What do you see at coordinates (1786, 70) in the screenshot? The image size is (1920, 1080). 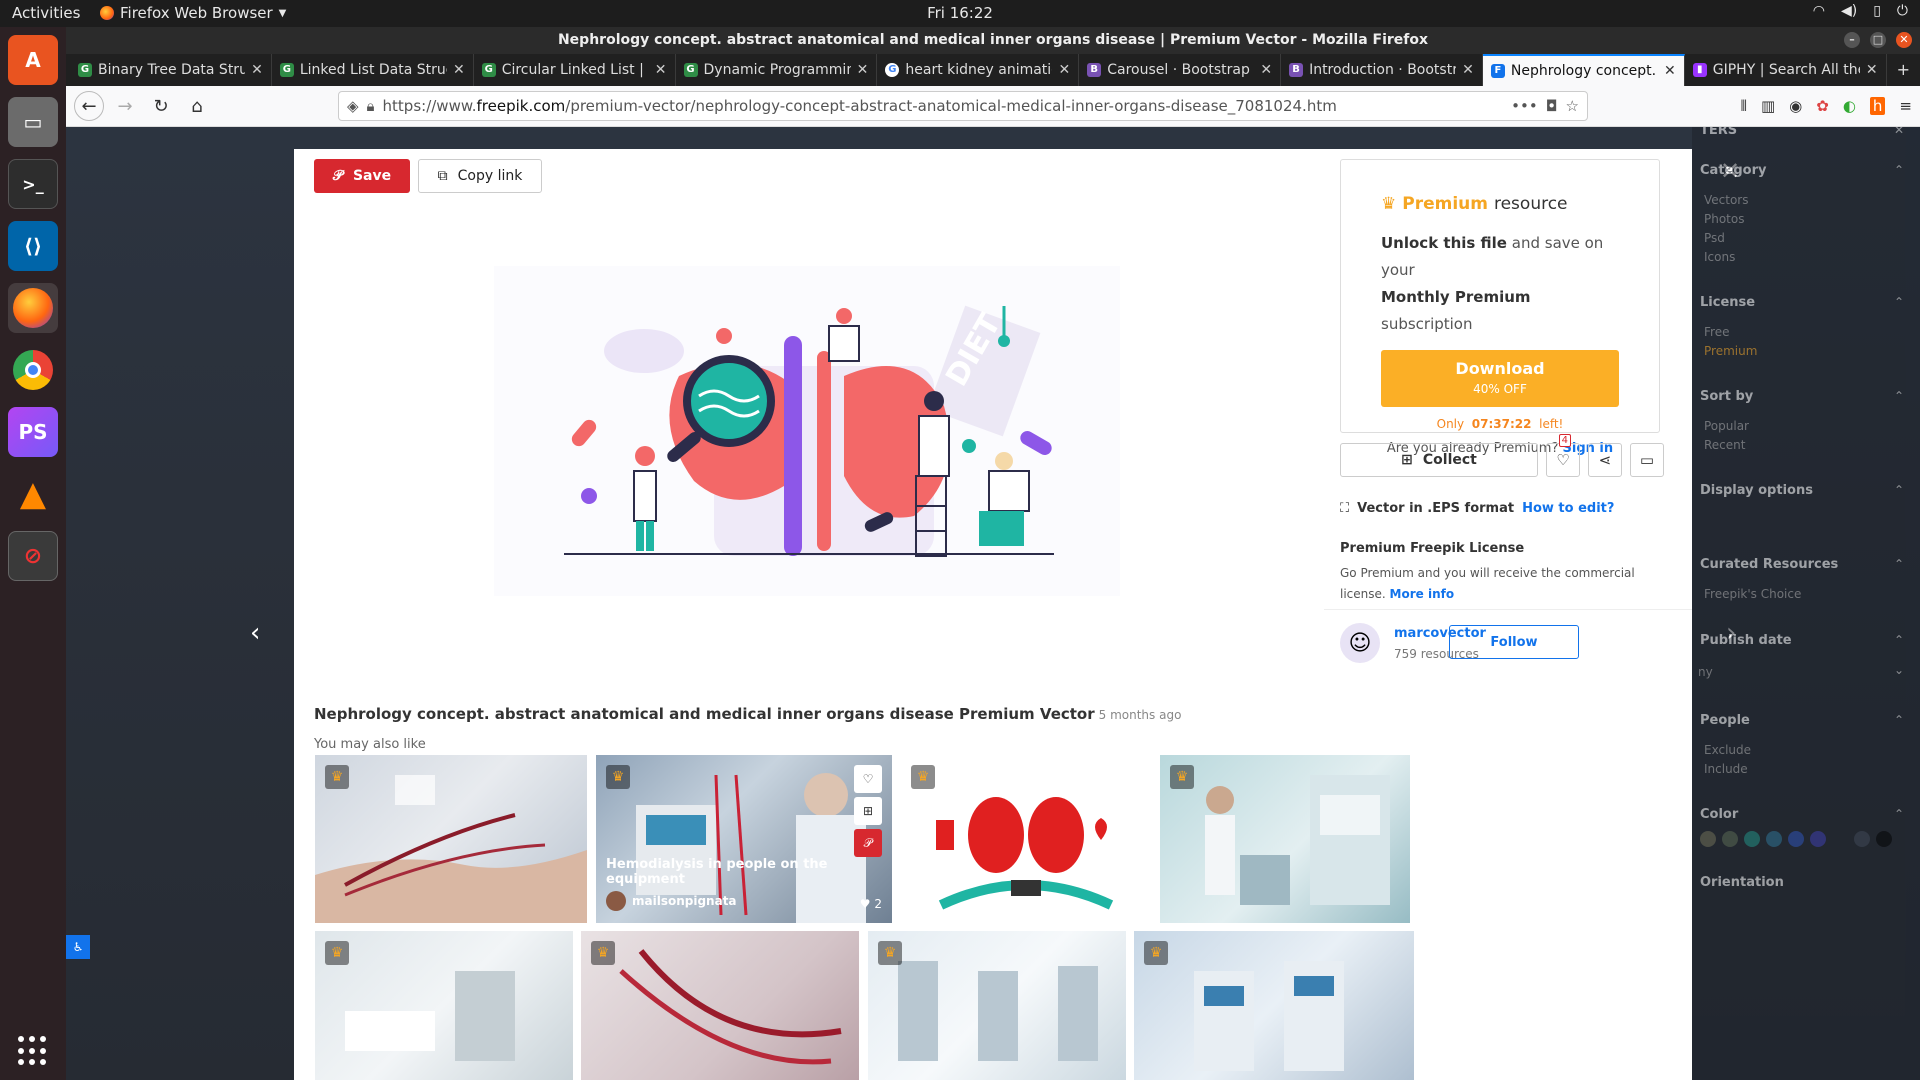 I see `tab-giphy: ▮ GIPHY | Search All the ✕` at bounding box center [1786, 70].